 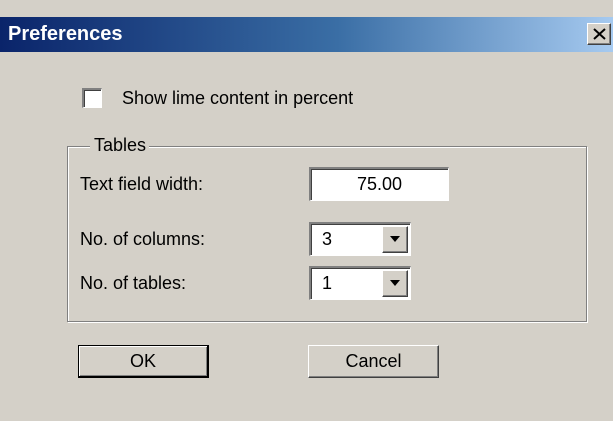 What do you see at coordinates (92, 98) in the screenshot?
I see `show-lime-checkbox` at bounding box center [92, 98].